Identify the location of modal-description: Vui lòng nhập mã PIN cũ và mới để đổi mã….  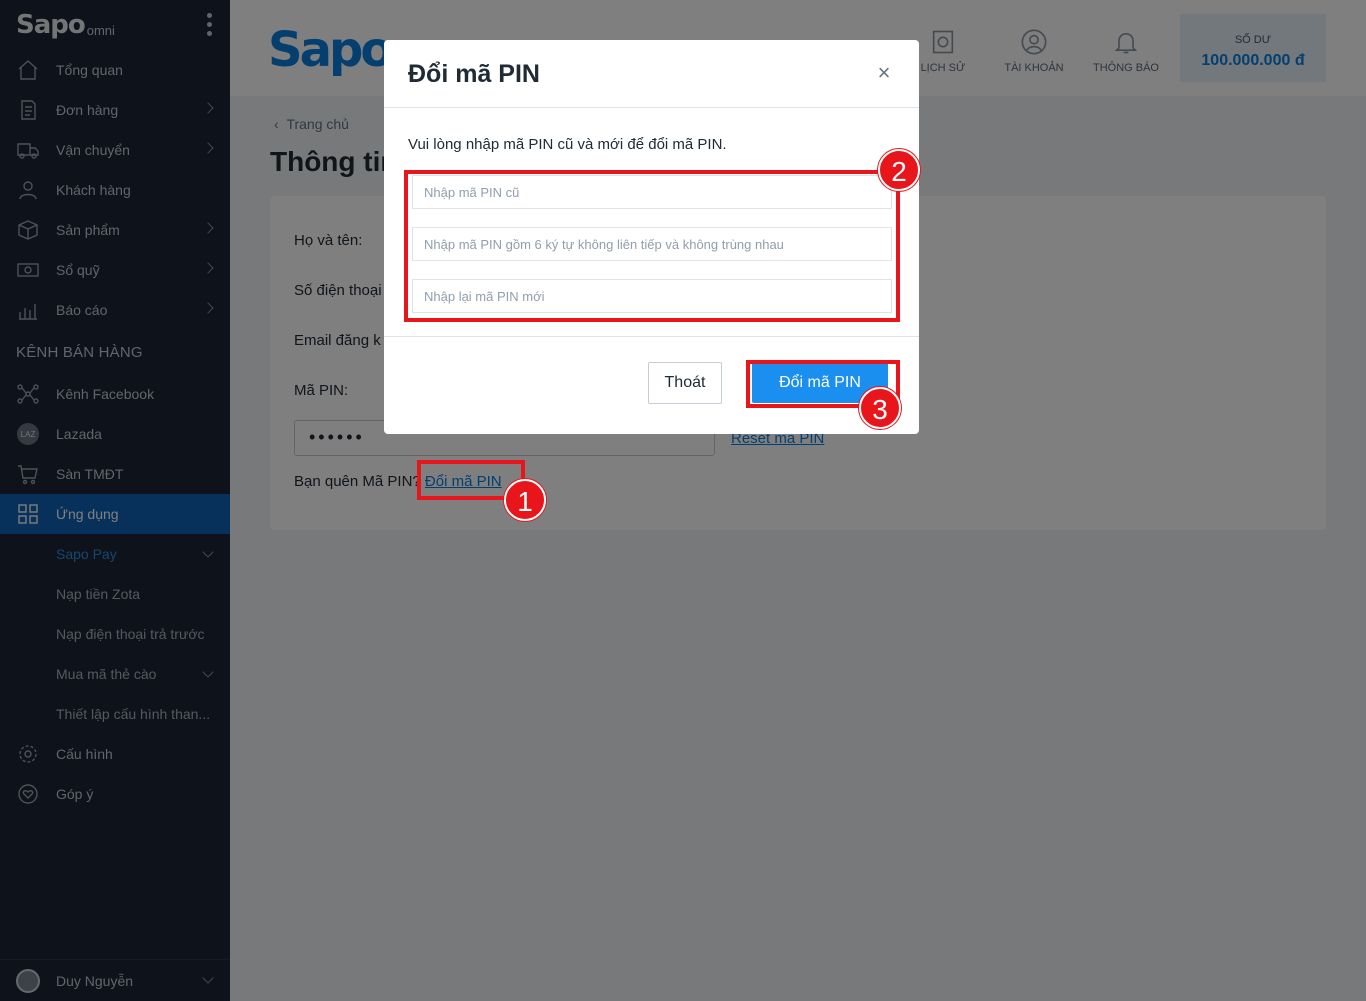
(567, 144).